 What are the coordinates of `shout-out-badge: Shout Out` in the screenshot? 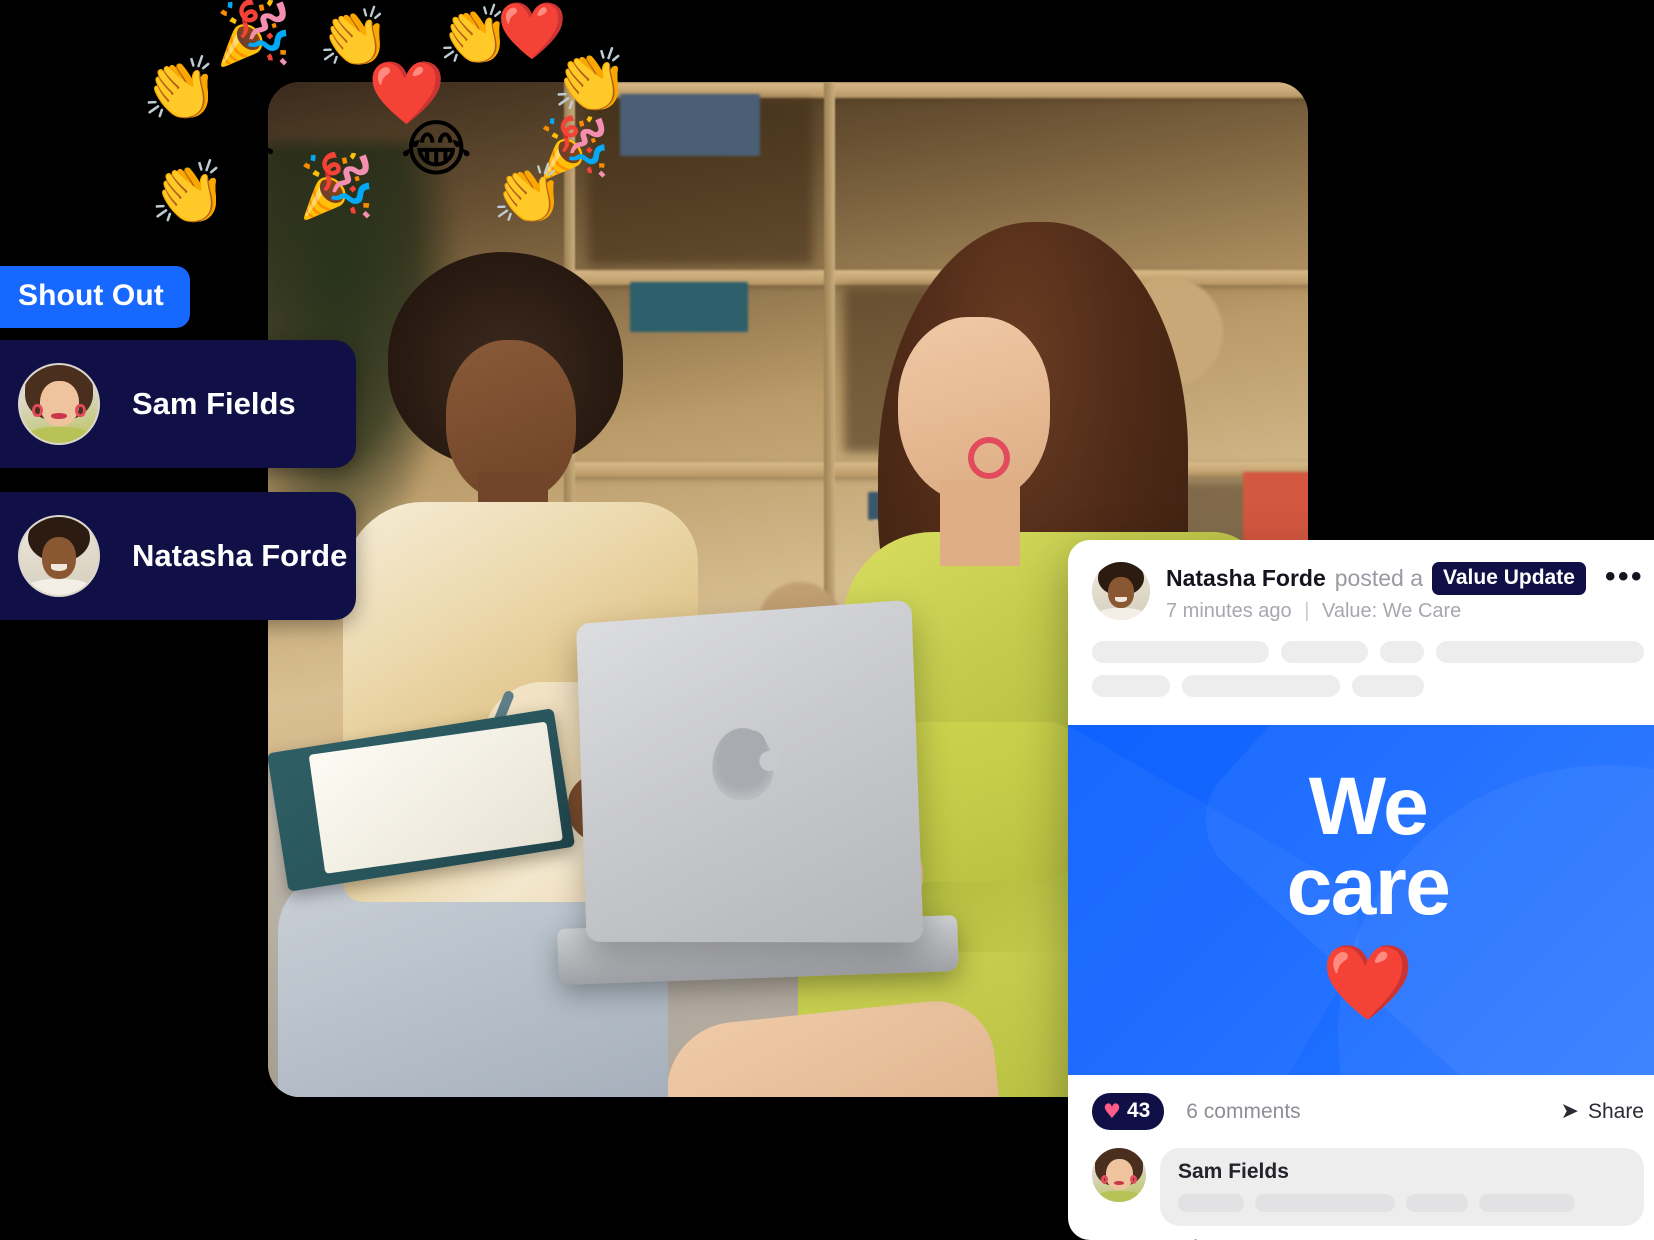 It's located at (95, 297).